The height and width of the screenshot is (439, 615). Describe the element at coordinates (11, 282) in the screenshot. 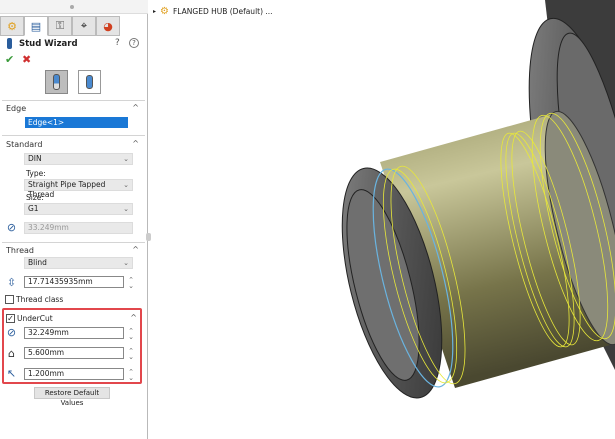

I see `thread-depth-icon: ⇳` at that location.